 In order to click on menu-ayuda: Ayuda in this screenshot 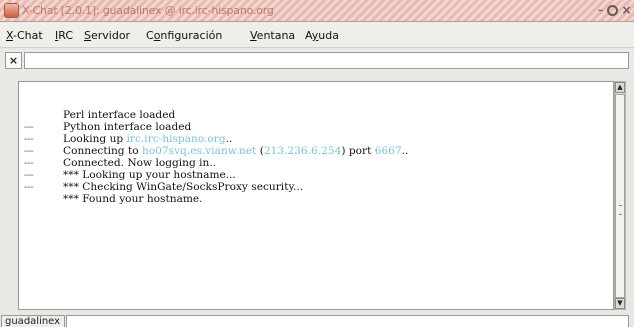, I will do `click(322, 35)`.